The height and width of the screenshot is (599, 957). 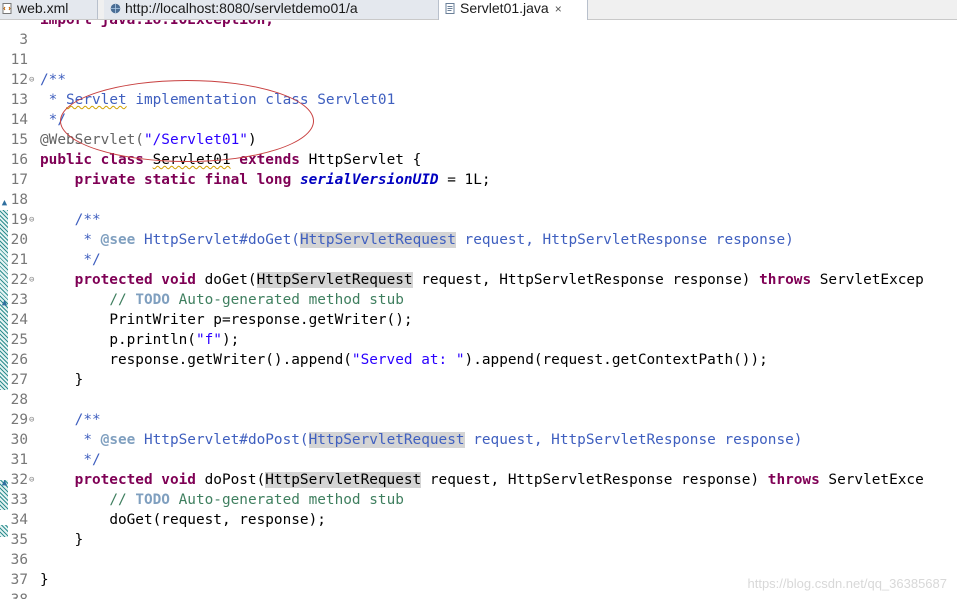 I want to click on code-line: 32 */, so click(x=478, y=469).